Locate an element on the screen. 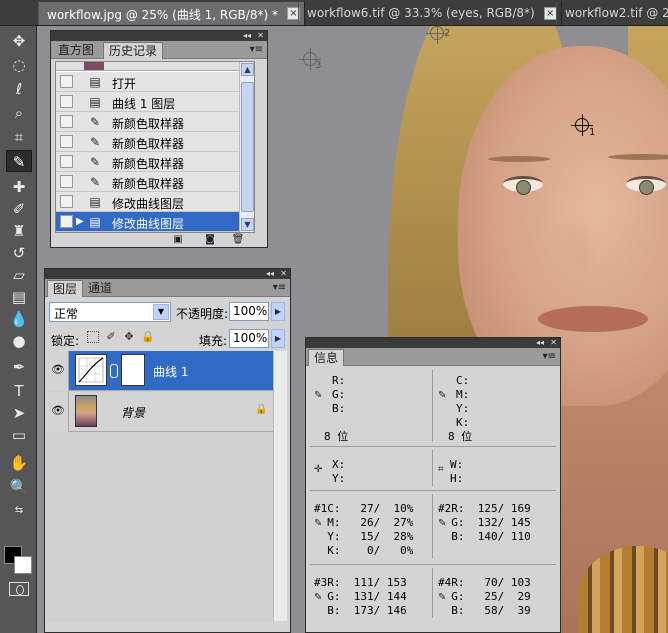 This screenshot has width=668, height=633. sampler-1-readout: M: 26/ 27% is located at coordinates (364, 522).